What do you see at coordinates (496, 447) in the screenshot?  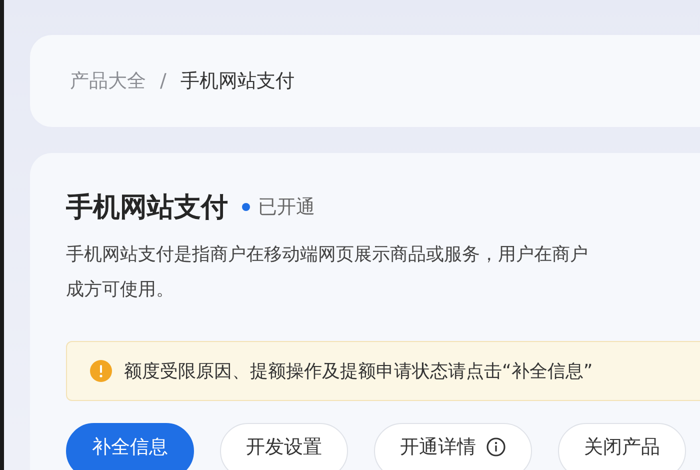 I see `info-icon` at bounding box center [496, 447].